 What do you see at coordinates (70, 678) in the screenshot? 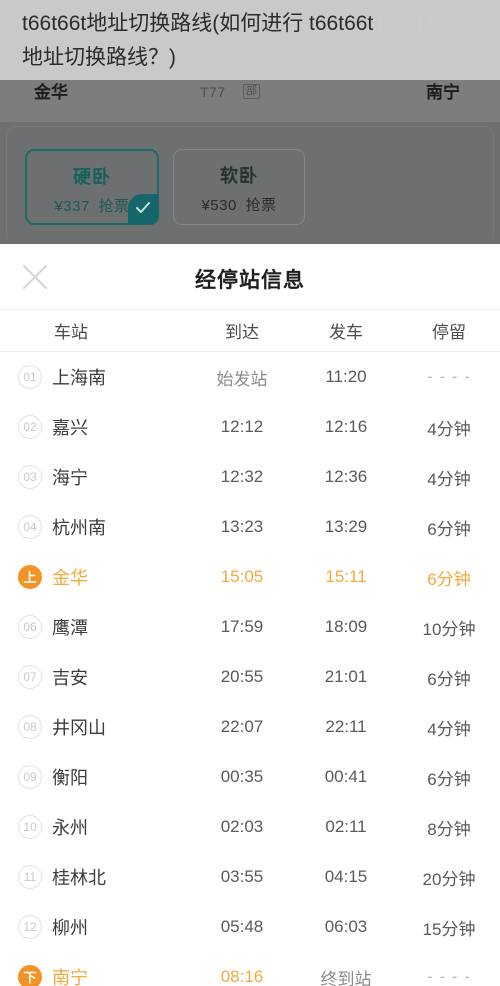
I see `station-name: 吉安` at bounding box center [70, 678].